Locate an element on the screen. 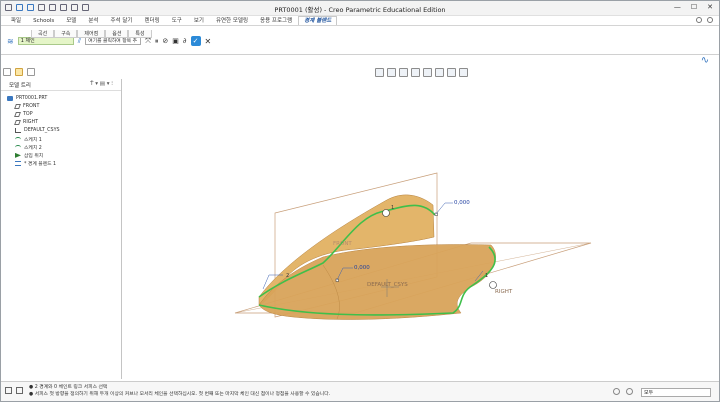  minimize-ribbon-icon is located at coordinates (710, 20).